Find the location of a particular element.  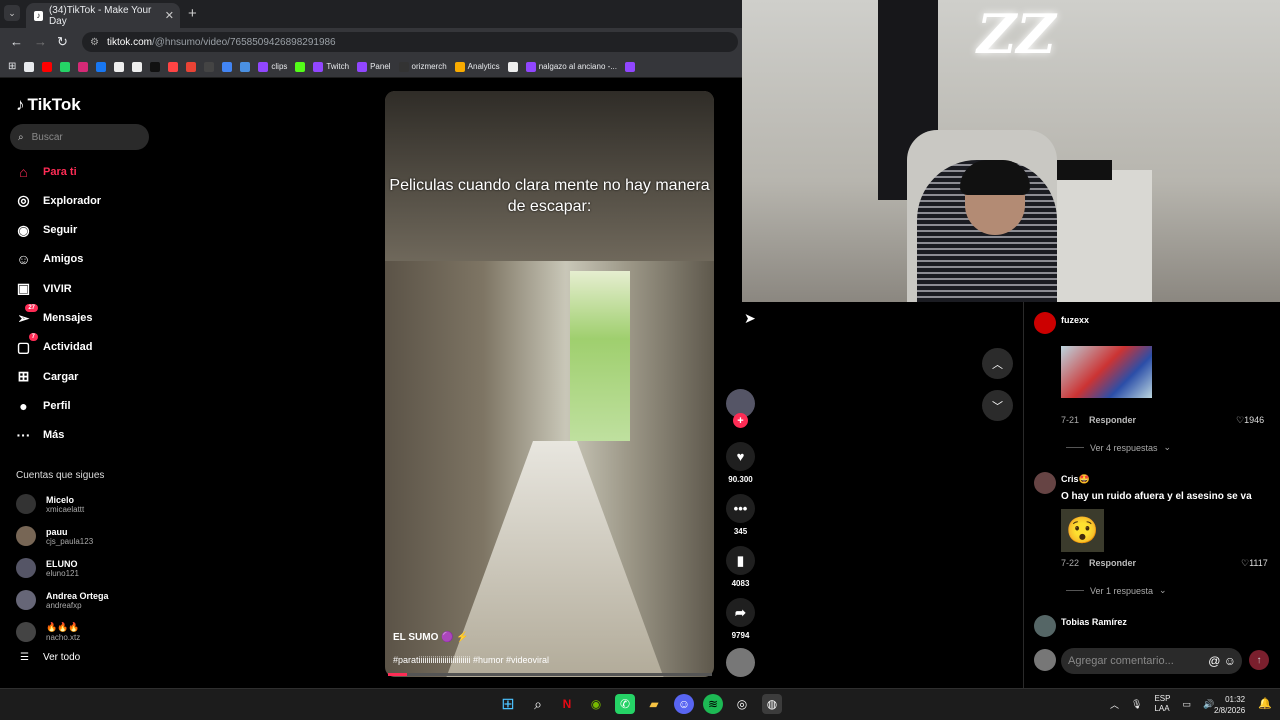

bookmark-item: Panel is located at coordinates (374, 66).